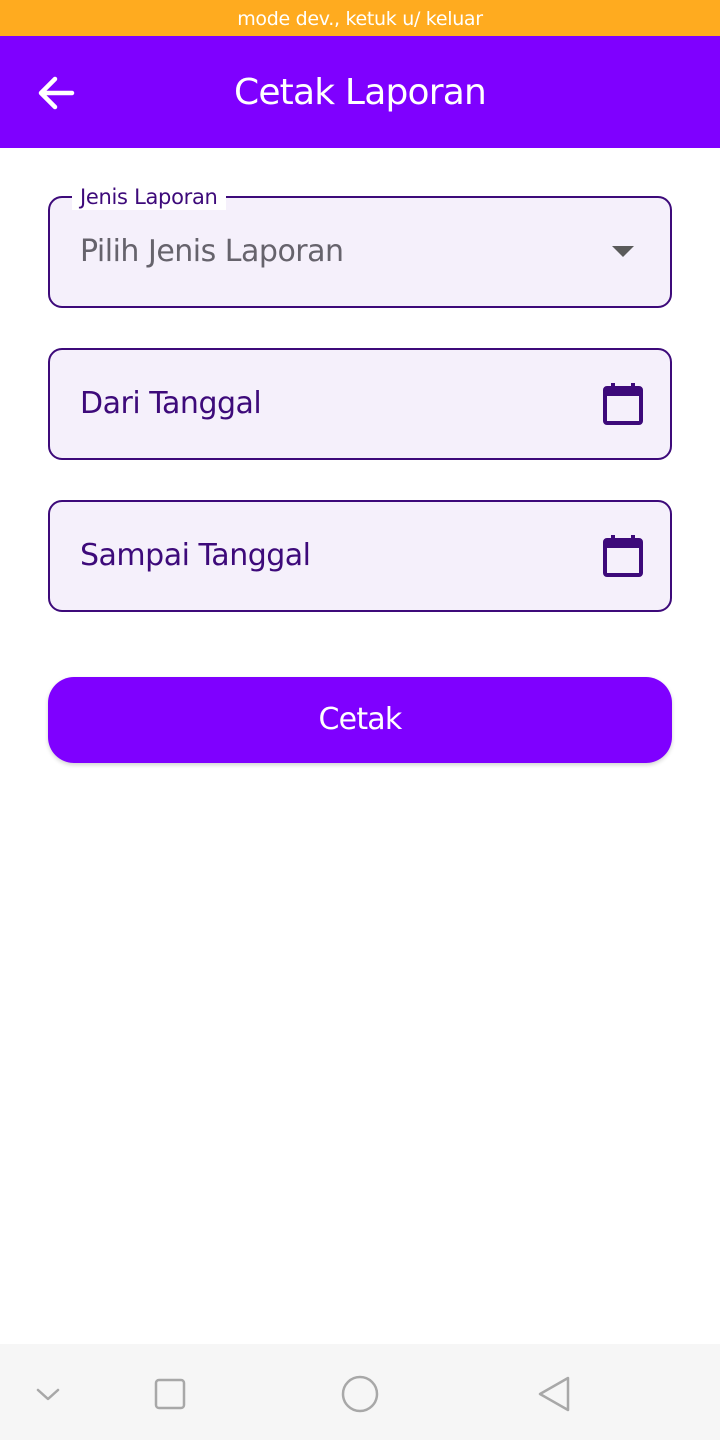  I want to click on dropdown-arrow-icon, so click(623, 251).